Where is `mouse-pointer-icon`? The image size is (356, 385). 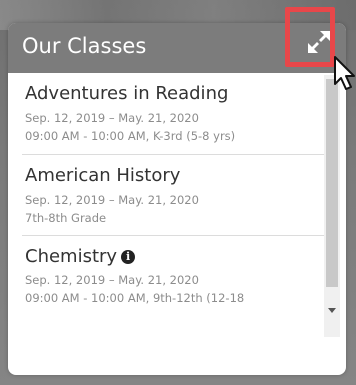 mouse-pointer-icon is located at coordinates (344, 73).